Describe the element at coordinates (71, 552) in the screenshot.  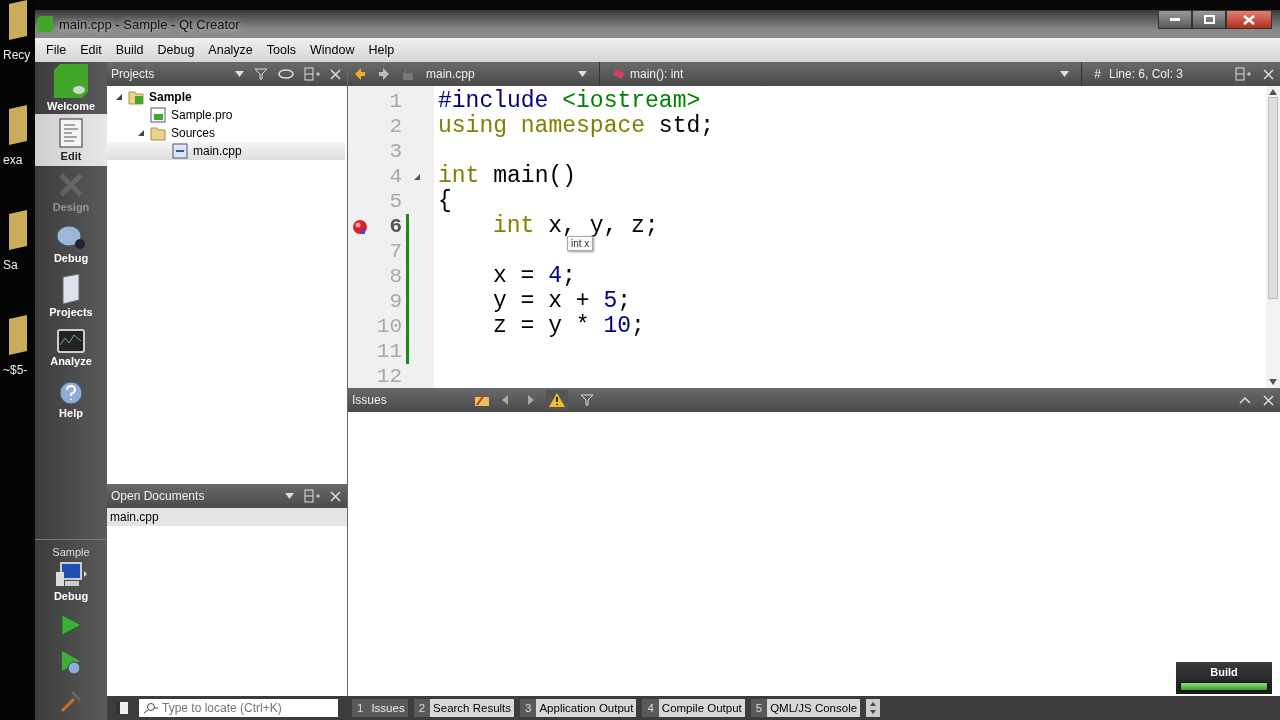
I see `kit-project-label: Sample` at that location.